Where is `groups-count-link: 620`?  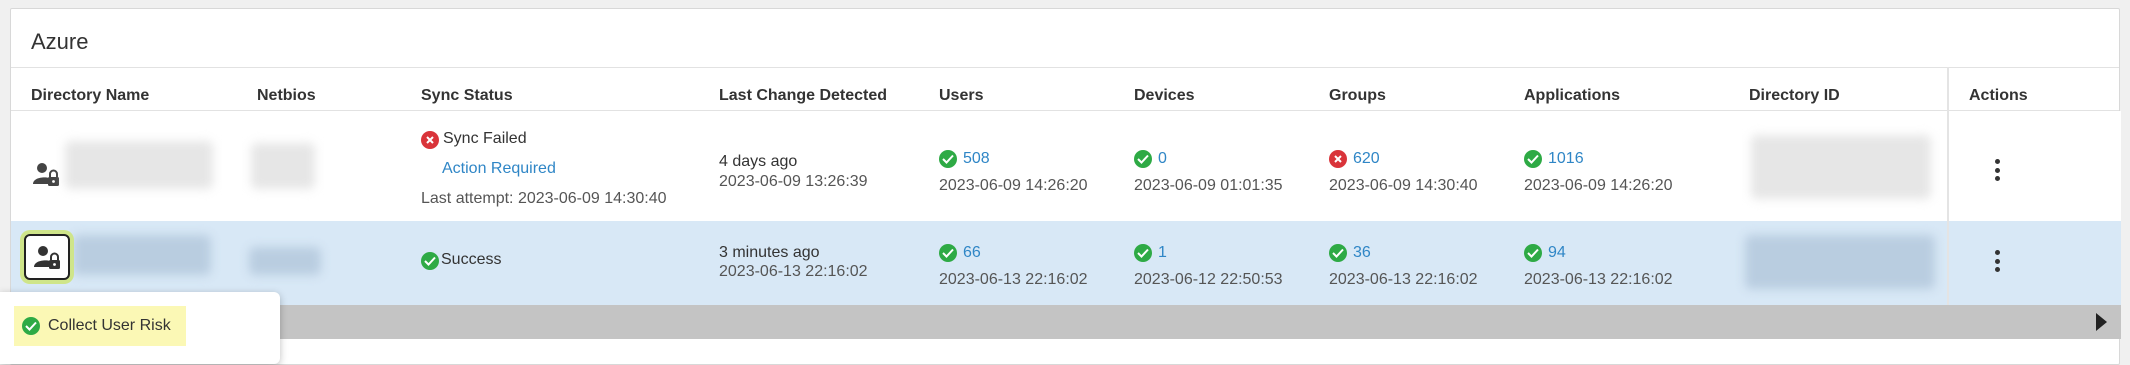
groups-count-link: 620 is located at coordinates (1366, 159).